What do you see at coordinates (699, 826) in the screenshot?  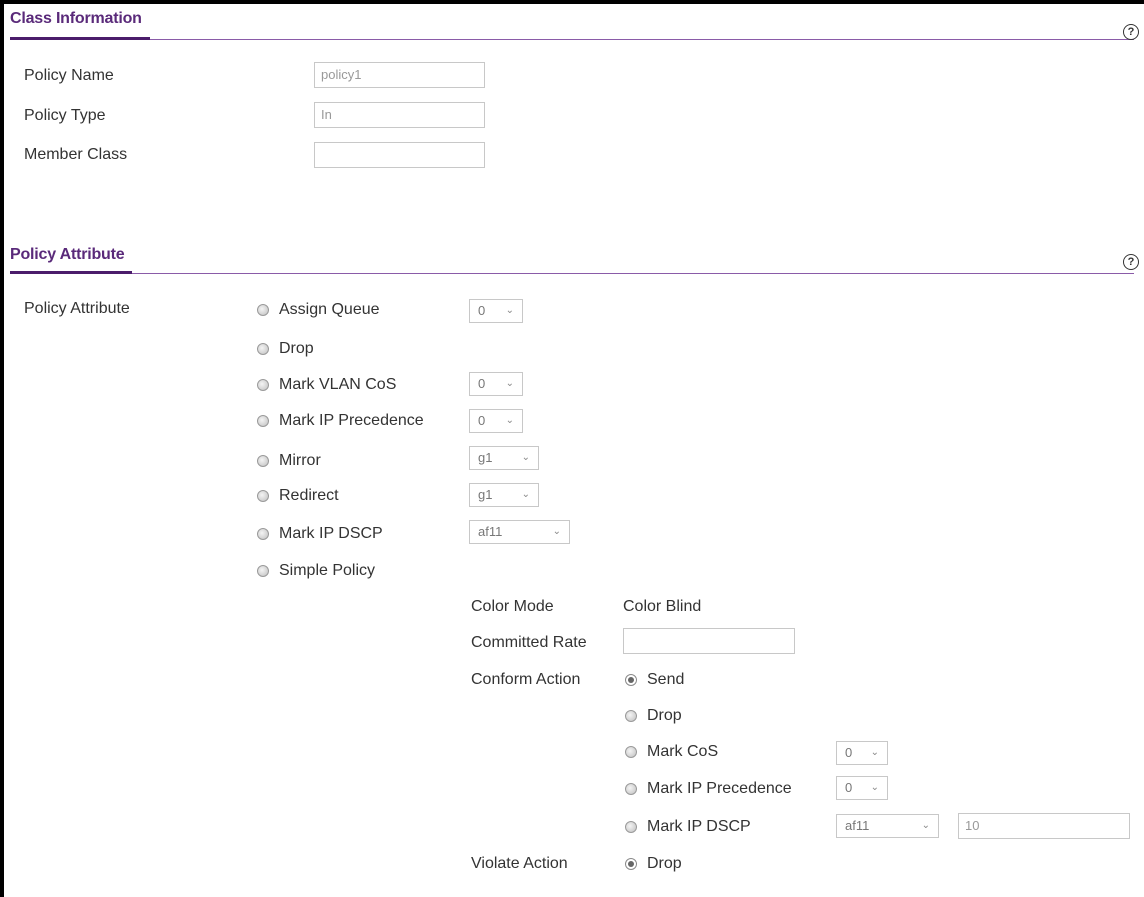 I see `conform-mark-ip-dscp-label: Mark IP DSCP` at bounding box center [699, 826].